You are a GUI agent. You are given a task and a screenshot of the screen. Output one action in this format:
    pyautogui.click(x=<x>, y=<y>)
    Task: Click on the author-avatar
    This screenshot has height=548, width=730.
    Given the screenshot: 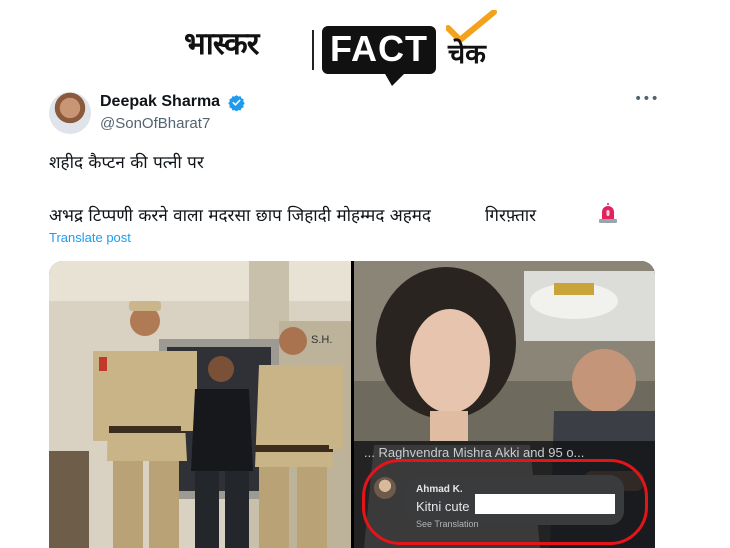 What is the action you would take?
    pyautogui.click(x=70, y=113)
    